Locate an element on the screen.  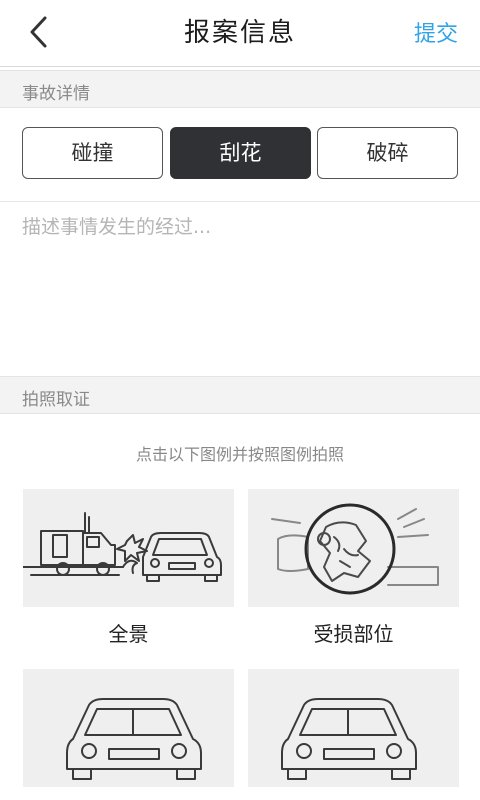
photo-section-header: 拍照取证 is located at coordinates (240, 395).